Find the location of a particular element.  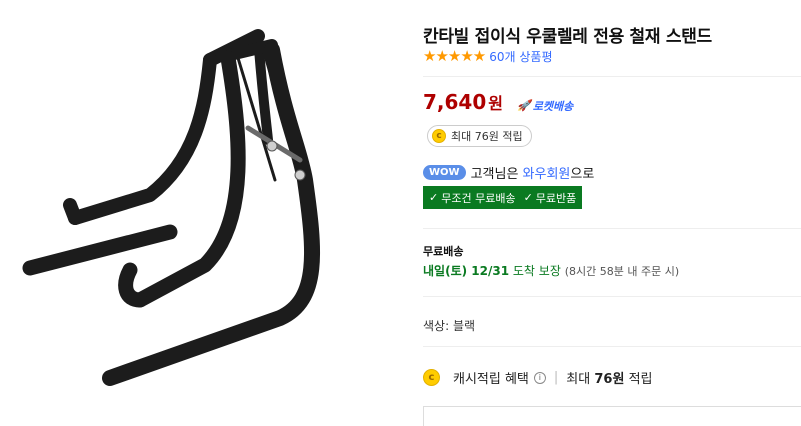

delivery-info: 내일(토) 12/31 도착 보장 (8시간 58분 내 주문 시) is located at coordinates (551, 270).